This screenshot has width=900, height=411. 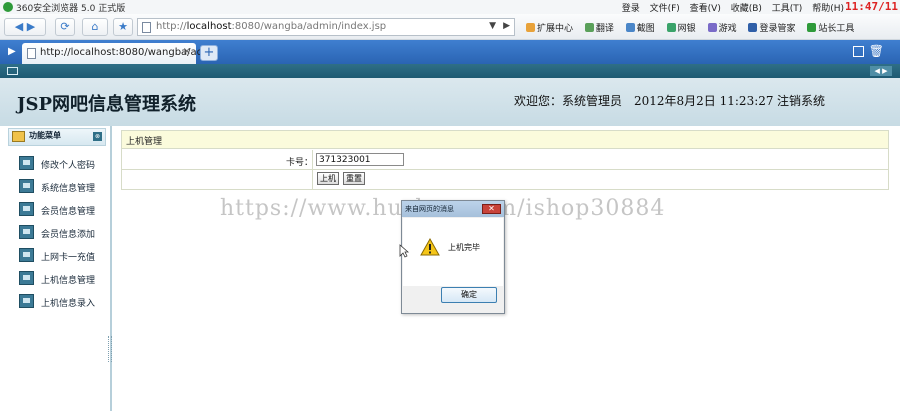 What do you see at coordinates (429, 209) in the screenshot?
I see `dialog-title: 来自网页的消息` at bounding box center [429, 209].